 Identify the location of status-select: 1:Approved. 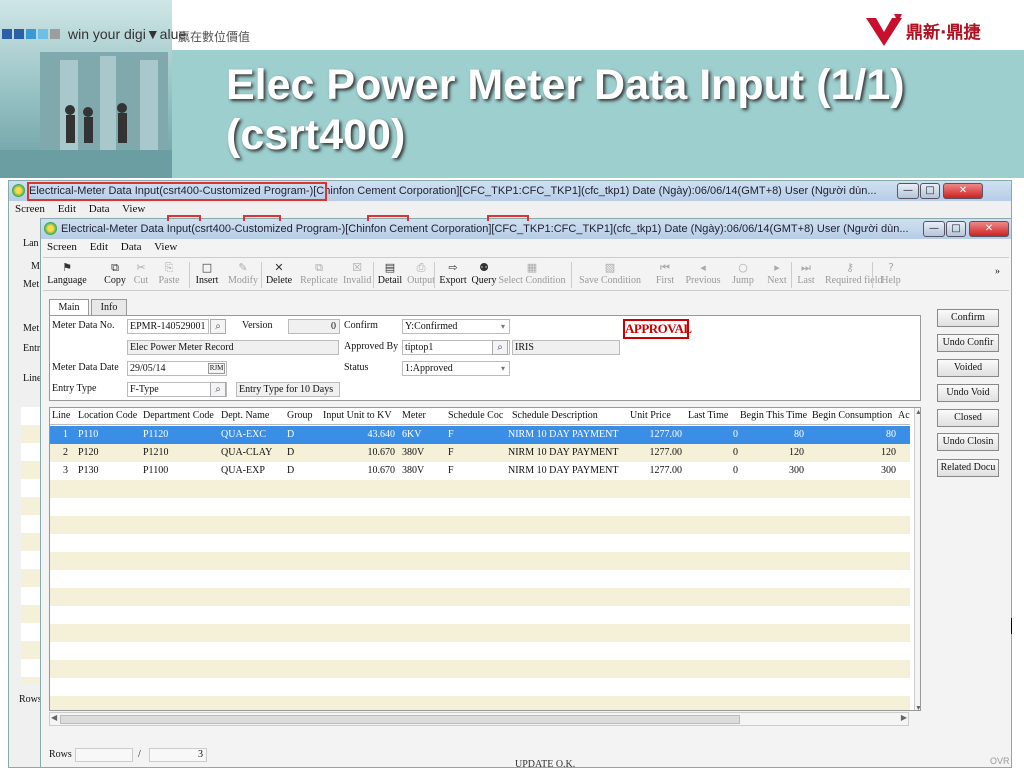
(456, 368).